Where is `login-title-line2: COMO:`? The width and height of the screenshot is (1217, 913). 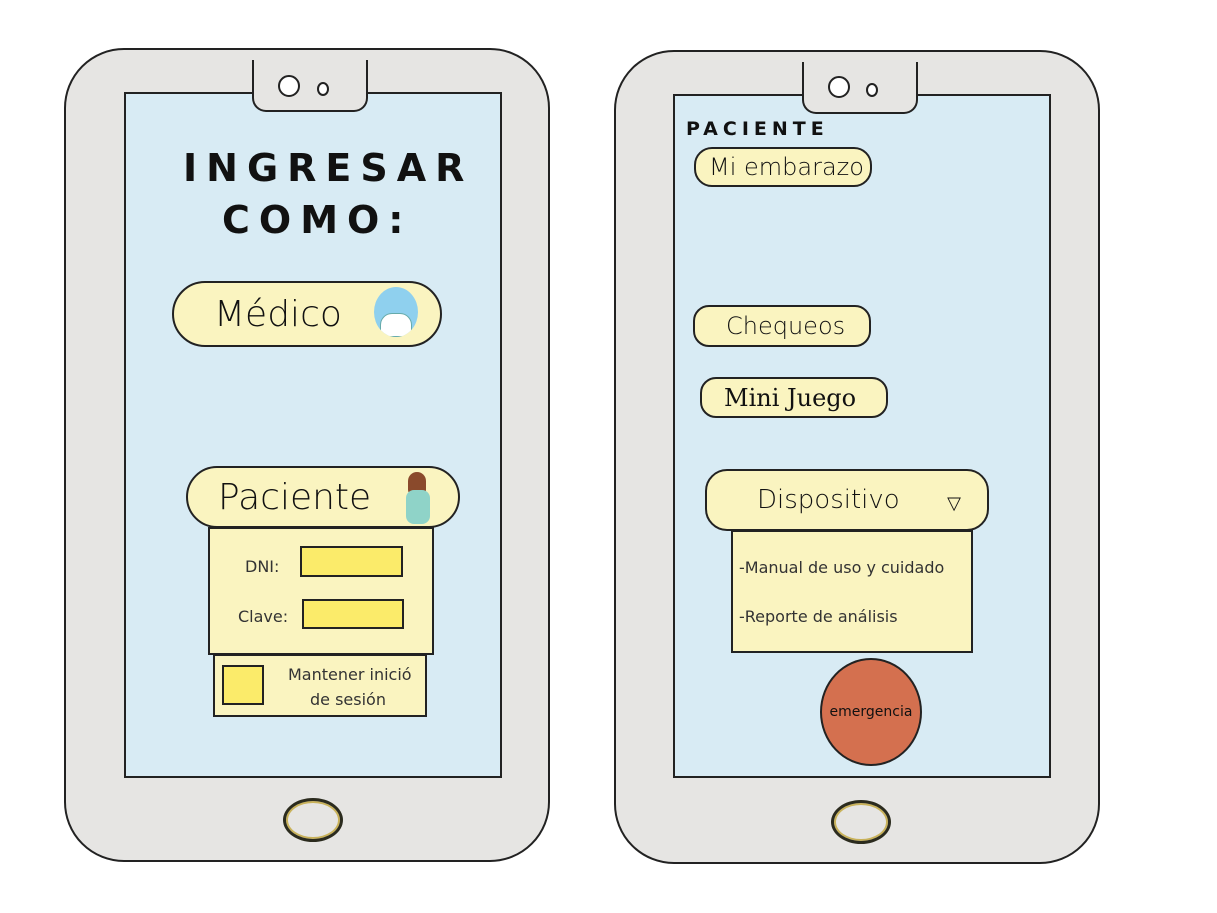 login-title-line2: COMO: is located at coordinates (317, 220).